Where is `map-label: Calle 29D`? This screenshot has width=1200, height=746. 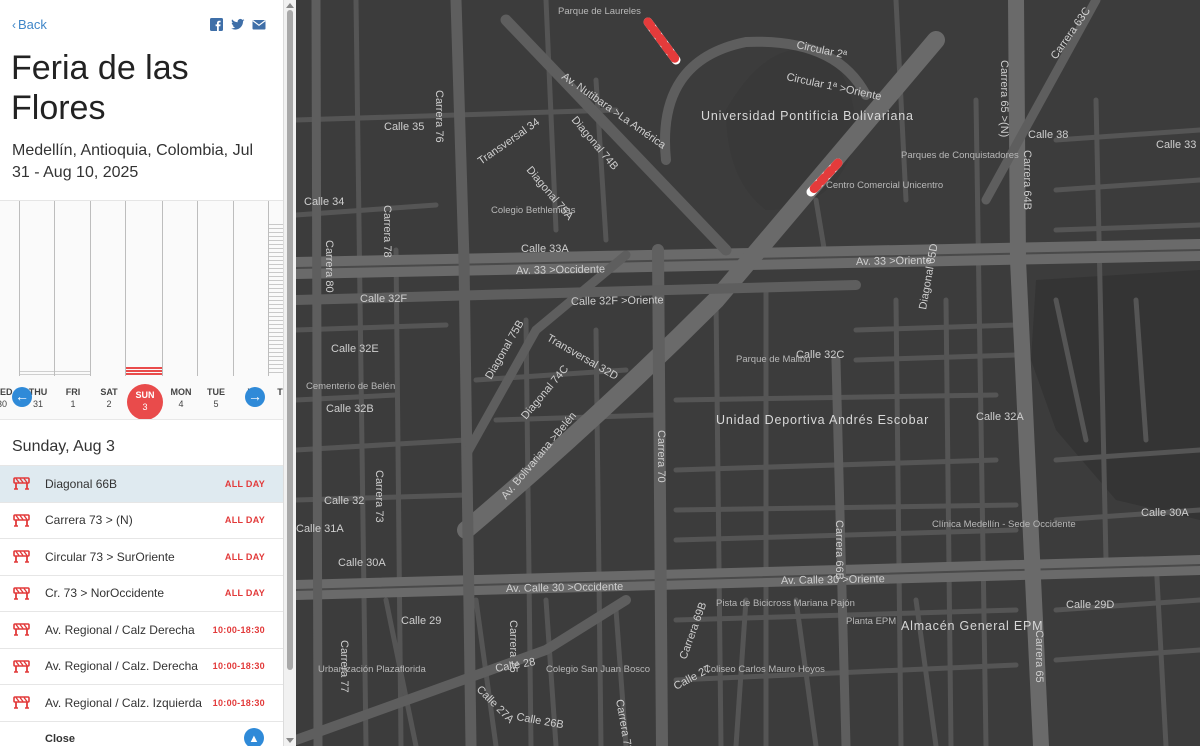
map-label: Calle 29D is located at coordinates (1090, 605).